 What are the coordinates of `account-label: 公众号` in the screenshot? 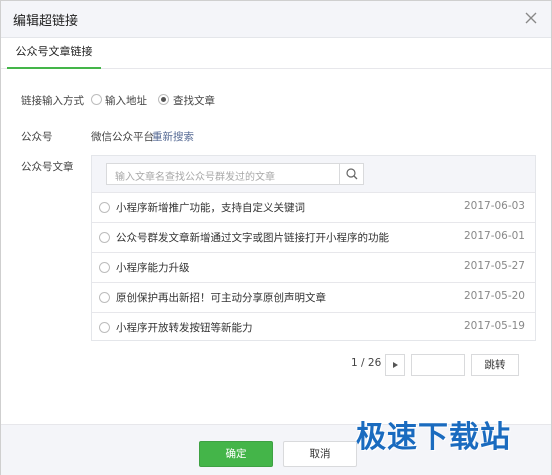 It's located at (37, 137).